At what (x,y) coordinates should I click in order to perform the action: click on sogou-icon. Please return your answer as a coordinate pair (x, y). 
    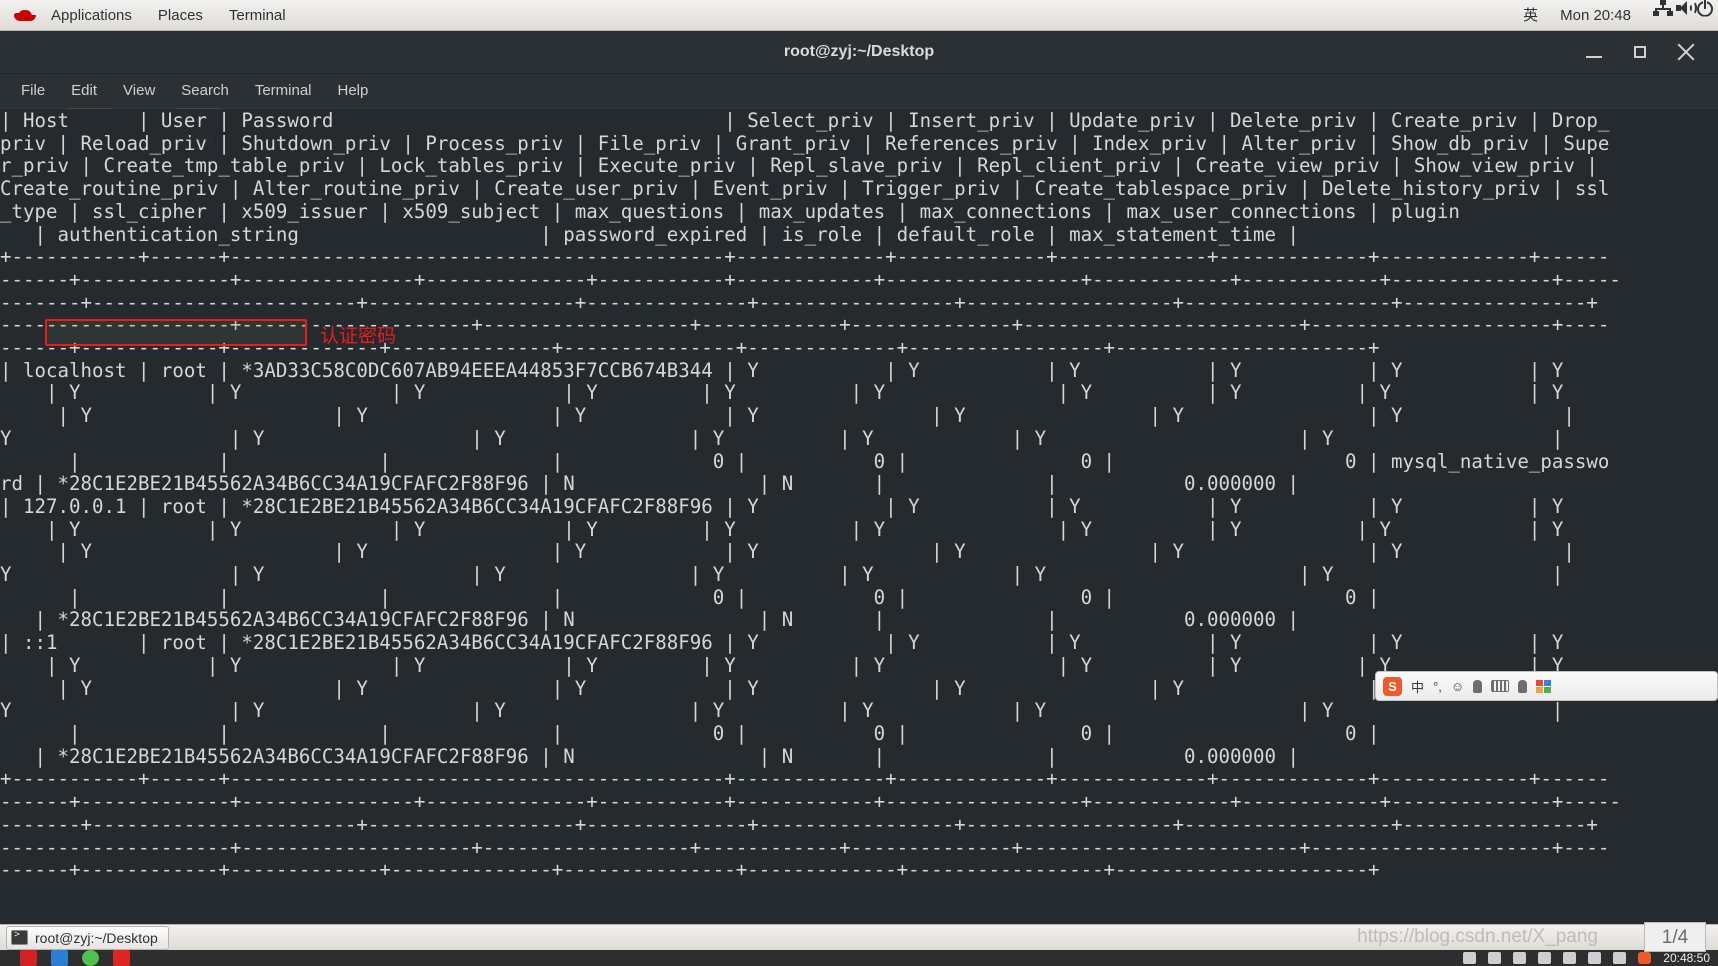
    Looking at the image, I should click on (1645, 958).